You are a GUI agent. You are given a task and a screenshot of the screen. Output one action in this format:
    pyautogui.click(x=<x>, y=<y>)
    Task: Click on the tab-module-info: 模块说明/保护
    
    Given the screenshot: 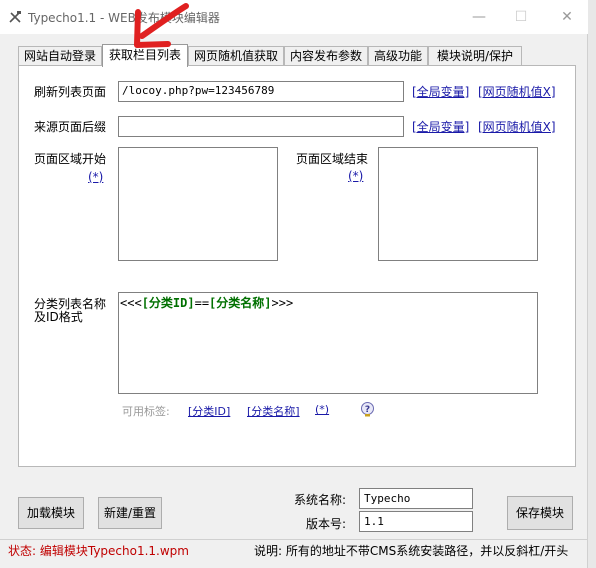 What is the action you would take?
    pyautogui.click(x=475, y=56)
    